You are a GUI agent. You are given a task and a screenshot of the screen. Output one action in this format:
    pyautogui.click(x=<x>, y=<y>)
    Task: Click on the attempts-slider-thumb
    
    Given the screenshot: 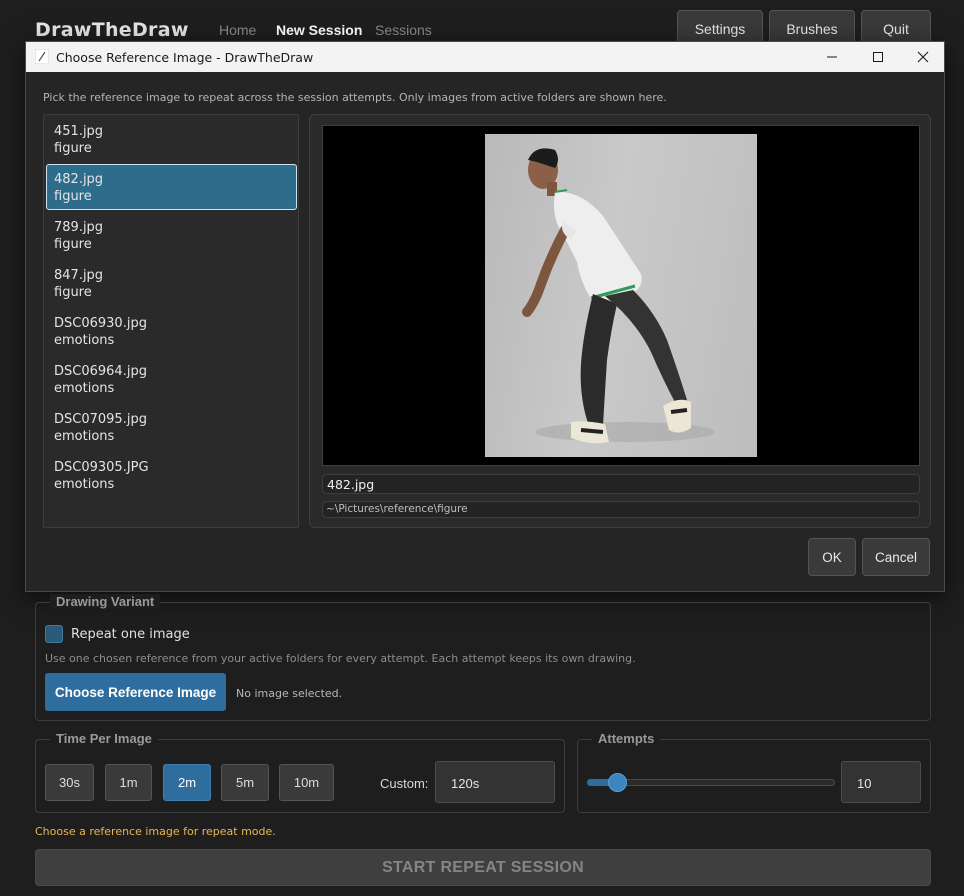 What is the action you would take?
    pyautogui.click(x=617, y=782)
    